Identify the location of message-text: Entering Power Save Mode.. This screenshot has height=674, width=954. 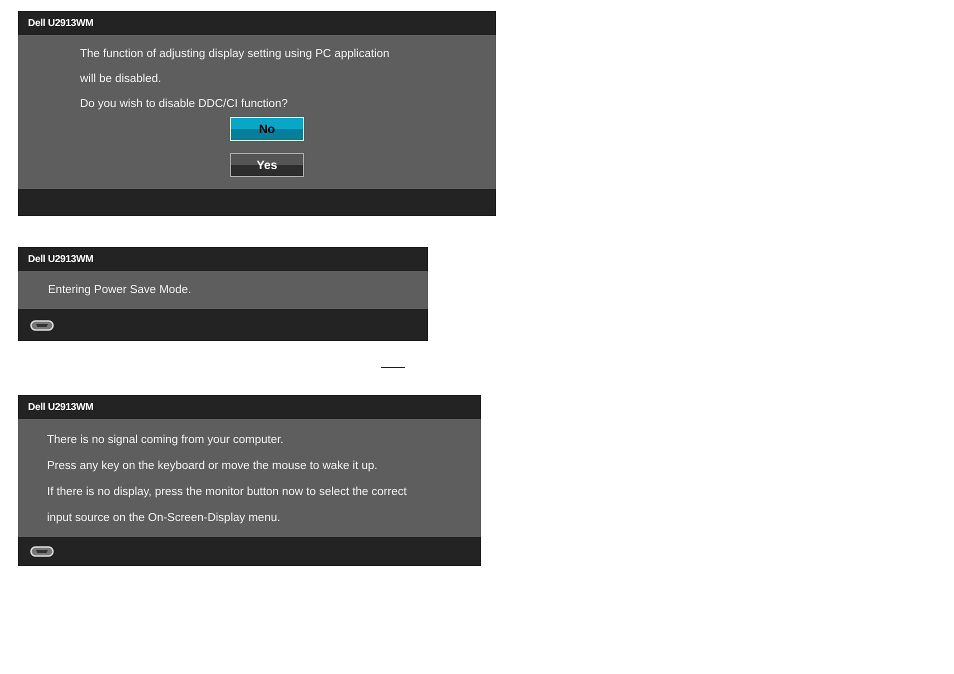
(120, 290).